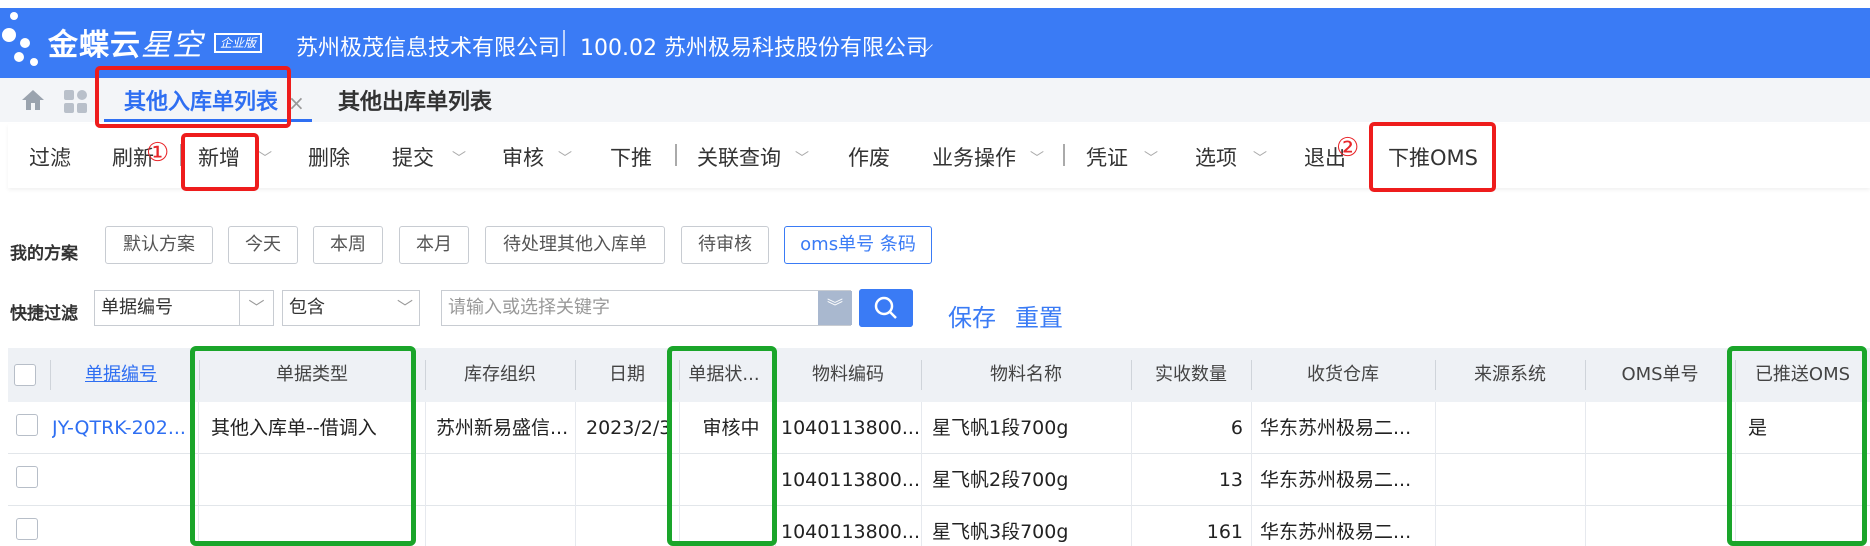 This screenshot has width=1870, height=546. I want to click on cell-received-qty: 161, so click(1224, 532).